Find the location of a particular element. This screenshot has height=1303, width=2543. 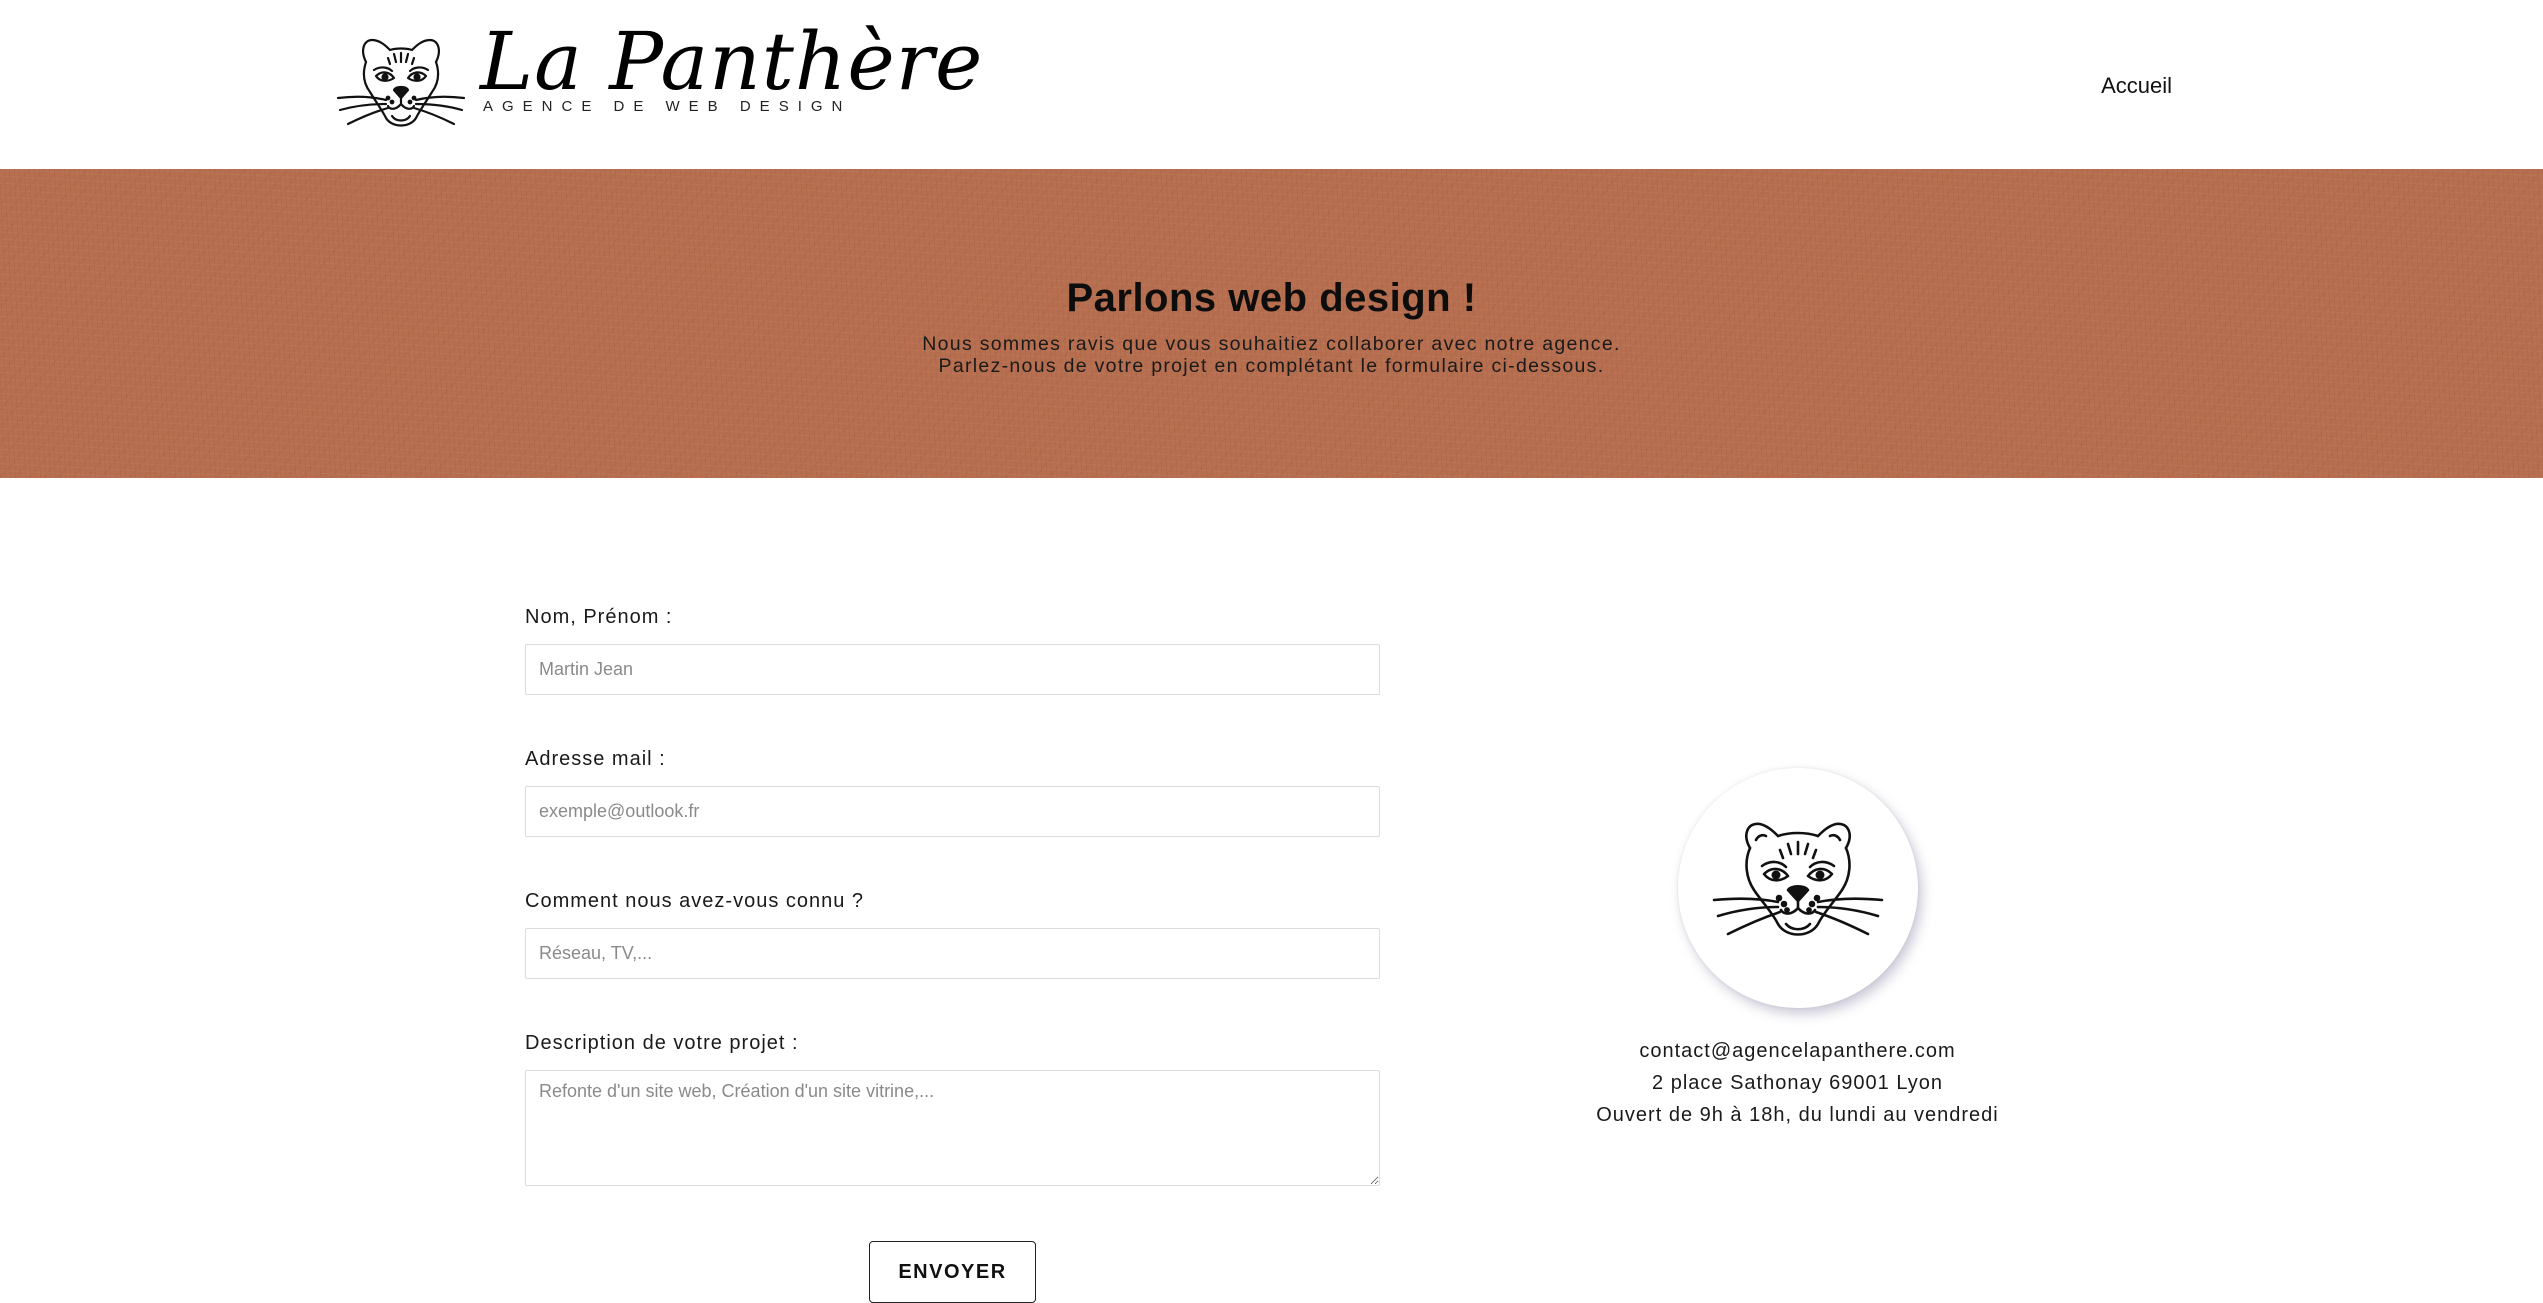

avatar is located at coordinates (1798, 888).